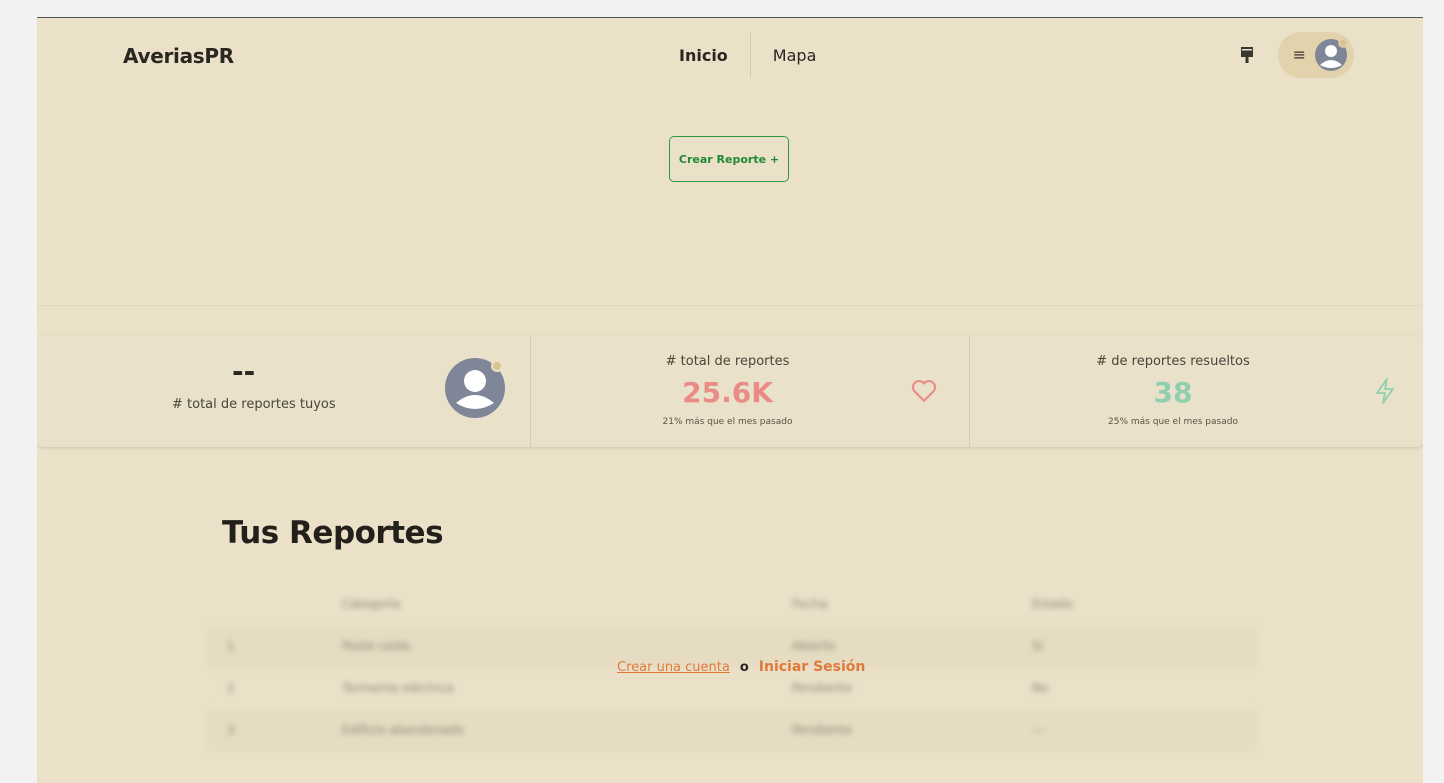 Image resolution: width=1444 pixels, height=783 pixels. I want to click on table-header: Categoría Fecha Estado, so click(732, 605).